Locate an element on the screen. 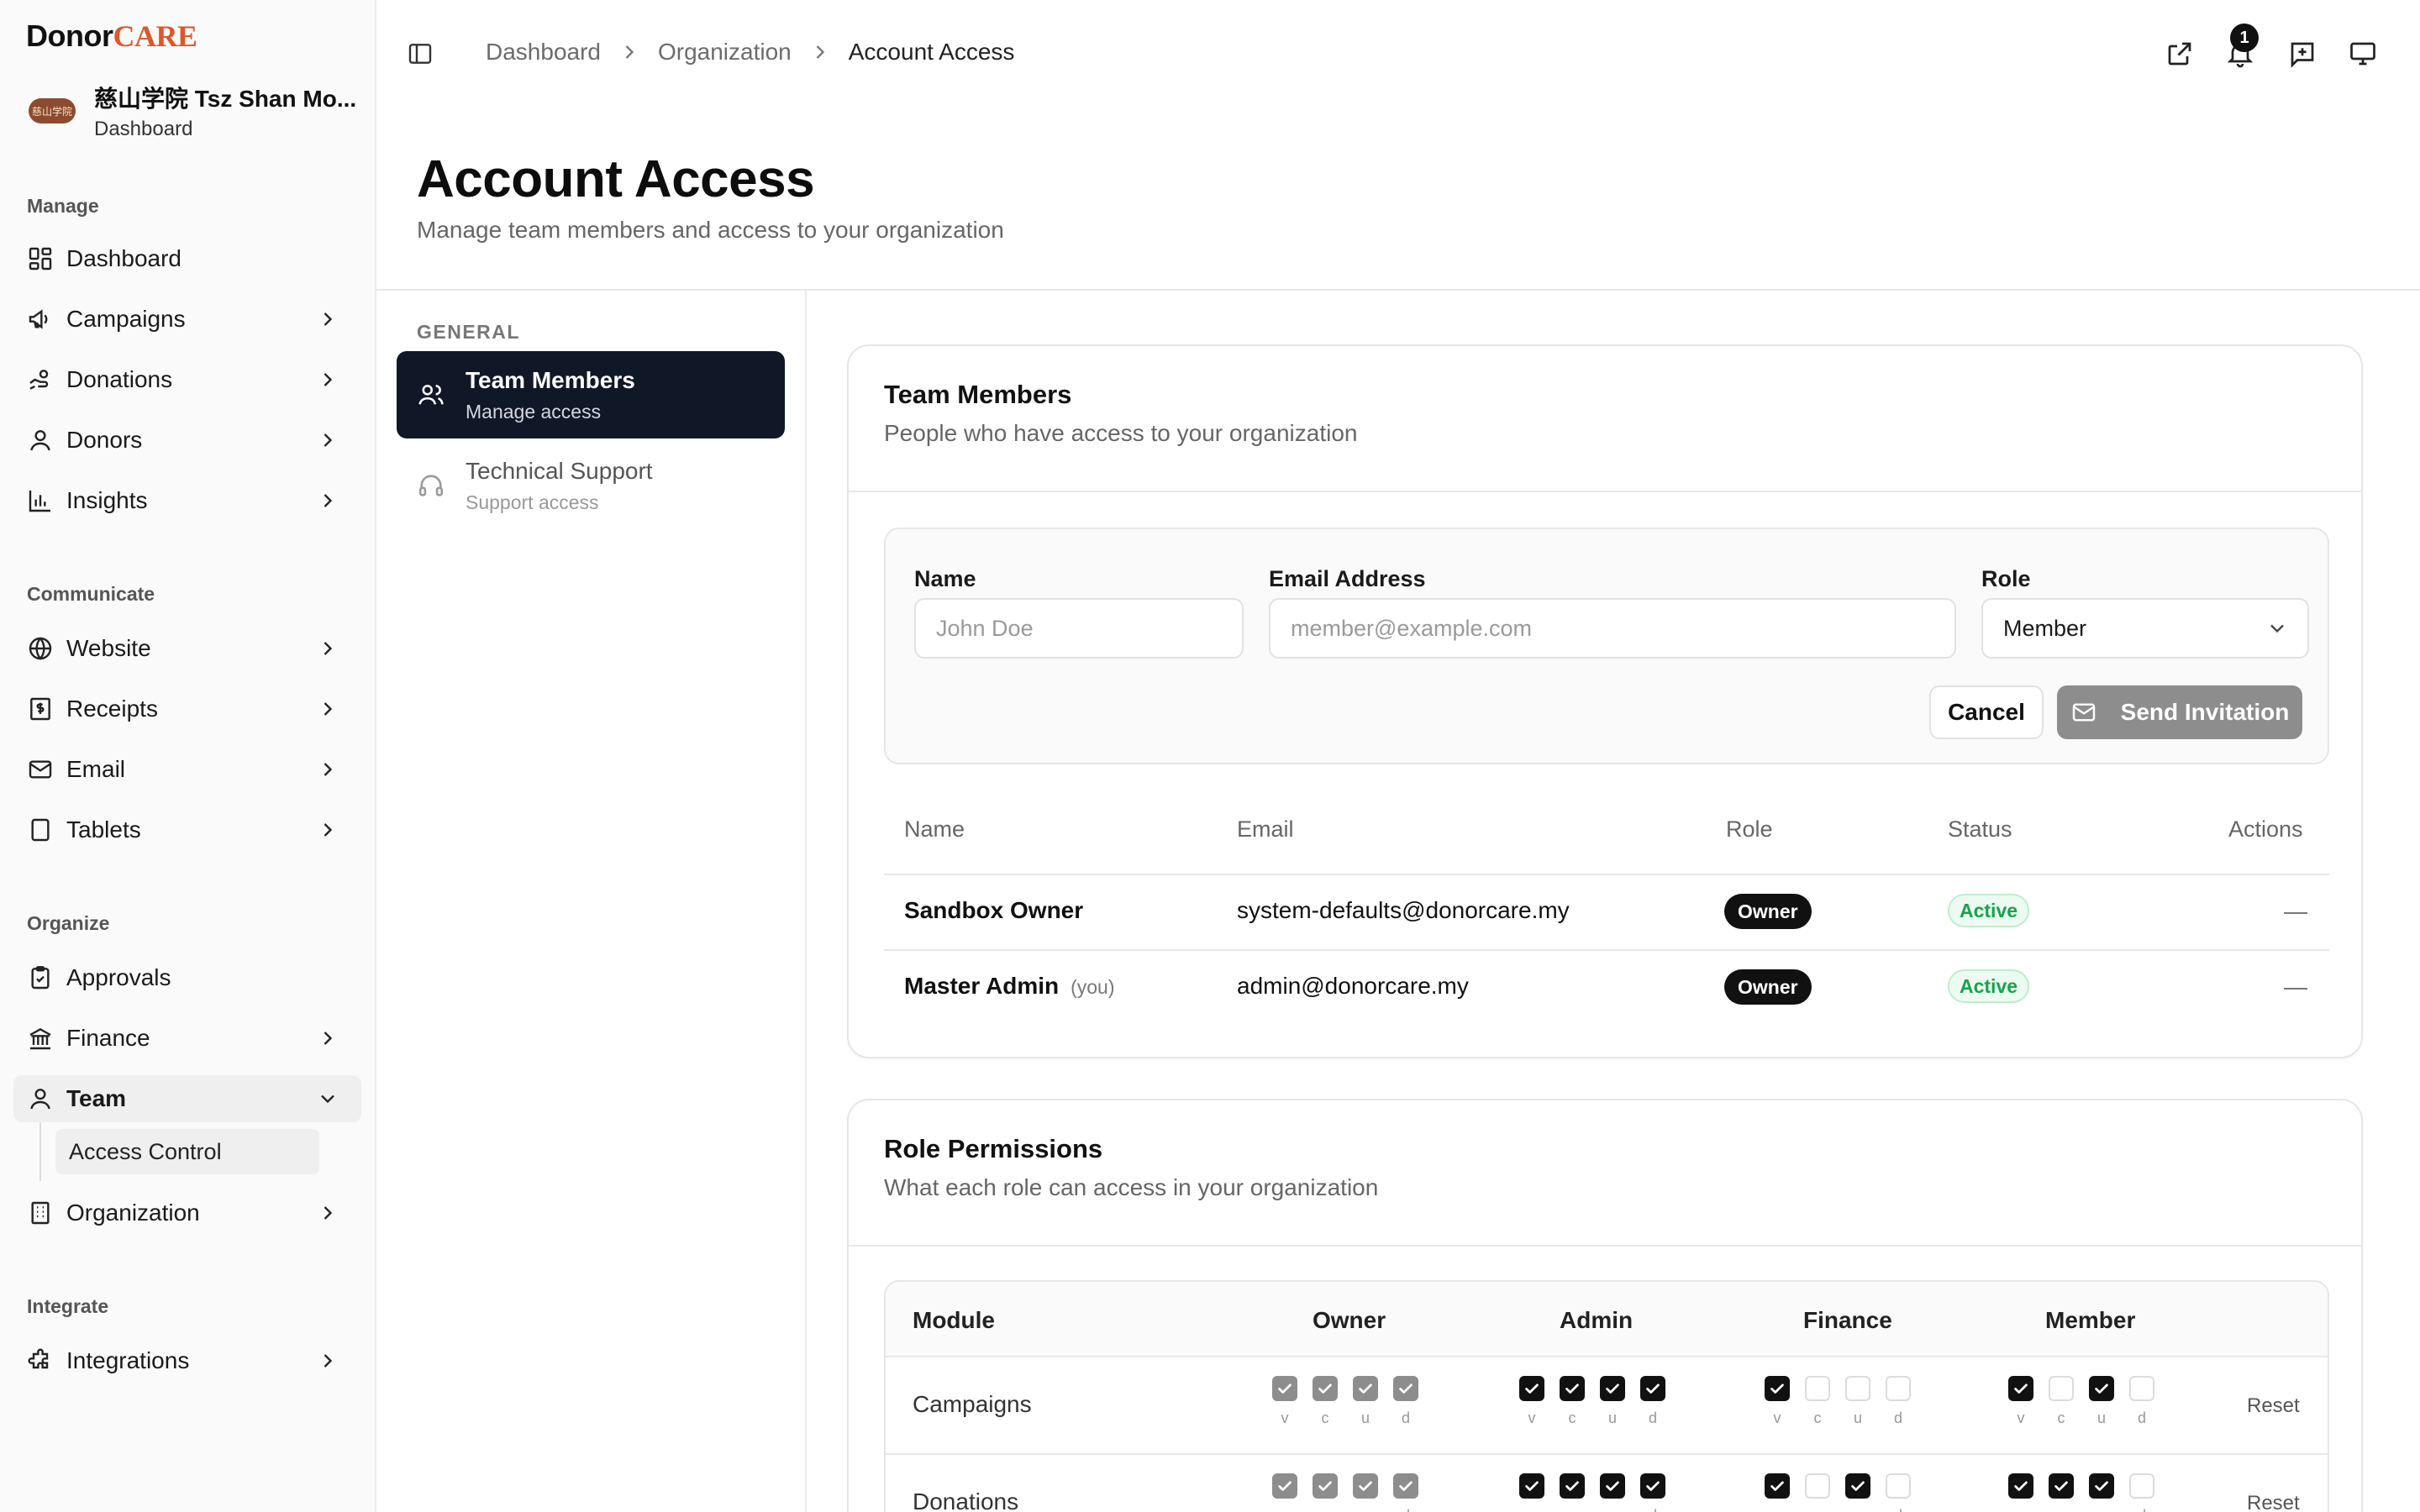 Image resolution: width=2420 pixels, height=1512 pixels. sidebar-item-organization: Organization is located at coordinates (187, 1212).